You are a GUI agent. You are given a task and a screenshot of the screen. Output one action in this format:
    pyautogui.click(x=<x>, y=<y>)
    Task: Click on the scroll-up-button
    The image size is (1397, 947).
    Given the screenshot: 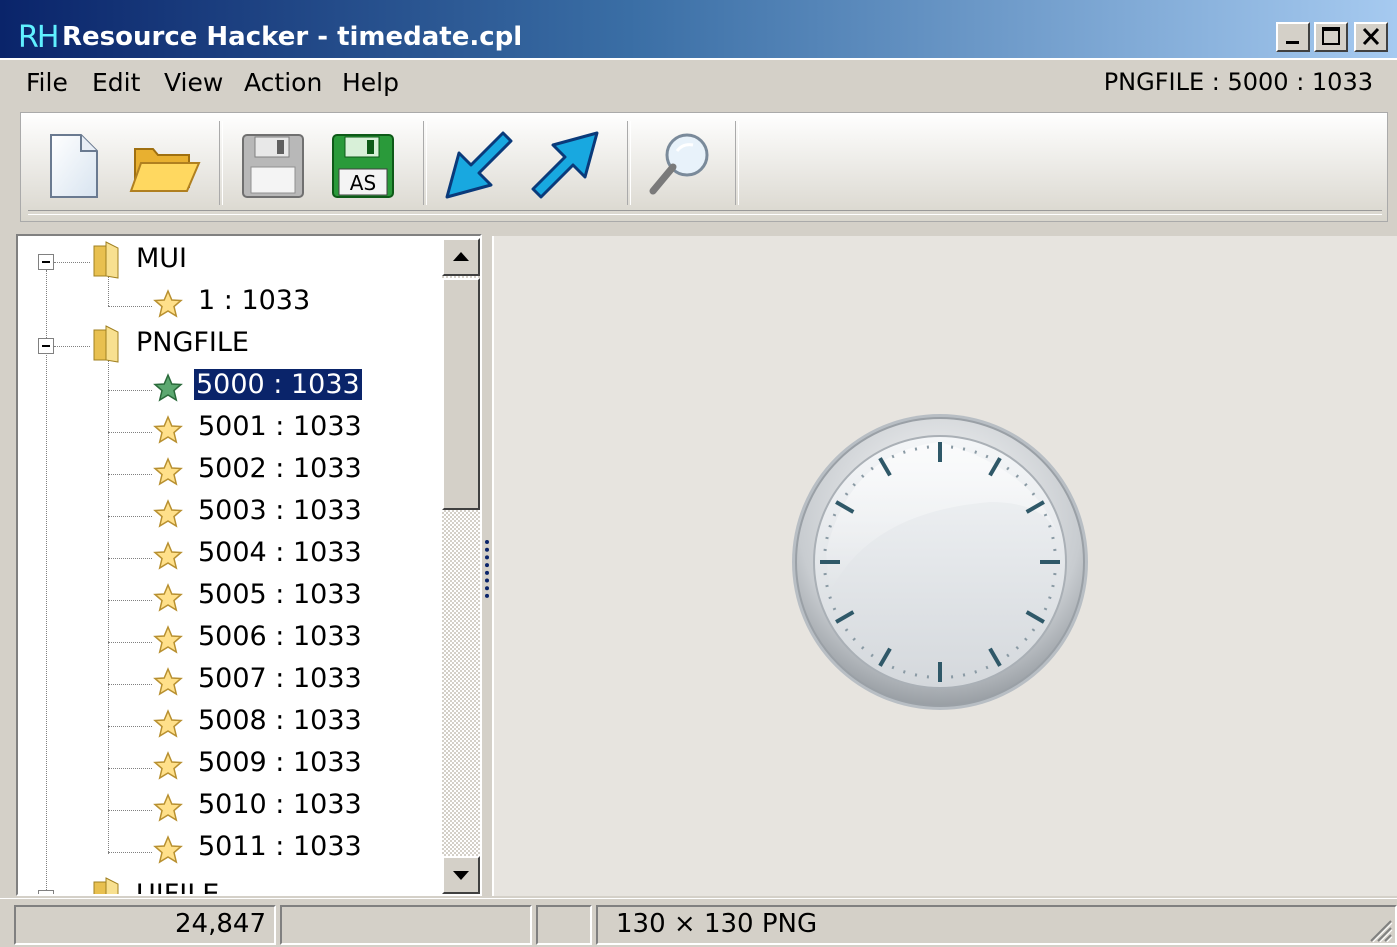 What is the action you would take?
    pyautogui.click(x=461, y=257)
    